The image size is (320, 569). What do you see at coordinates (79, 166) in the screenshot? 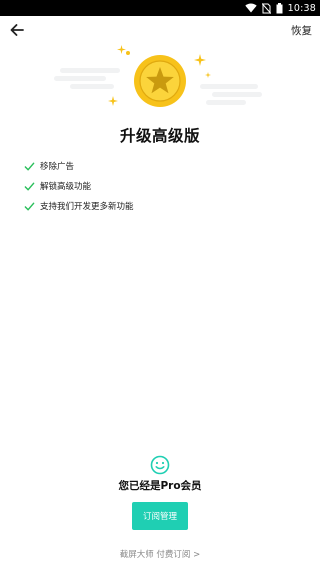
I see `feature-item: 移除广告` at bounding box center [79, 166].